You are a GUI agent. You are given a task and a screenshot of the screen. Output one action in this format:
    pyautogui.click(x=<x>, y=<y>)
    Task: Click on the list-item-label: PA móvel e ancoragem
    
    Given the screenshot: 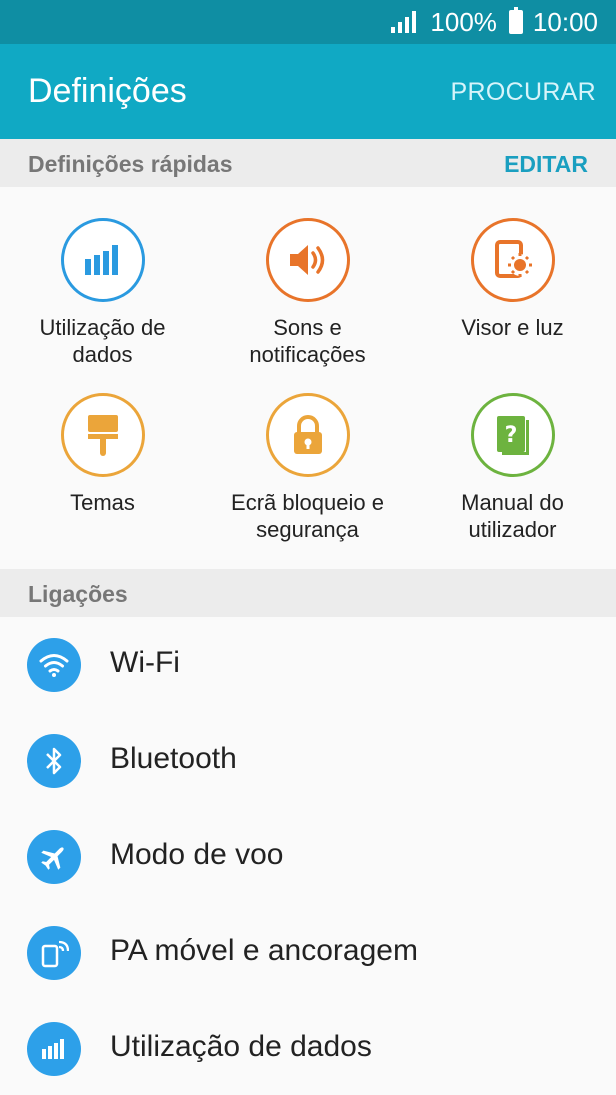 What is the action you would take?
    pyautogui.click(x=264, y=950)
    